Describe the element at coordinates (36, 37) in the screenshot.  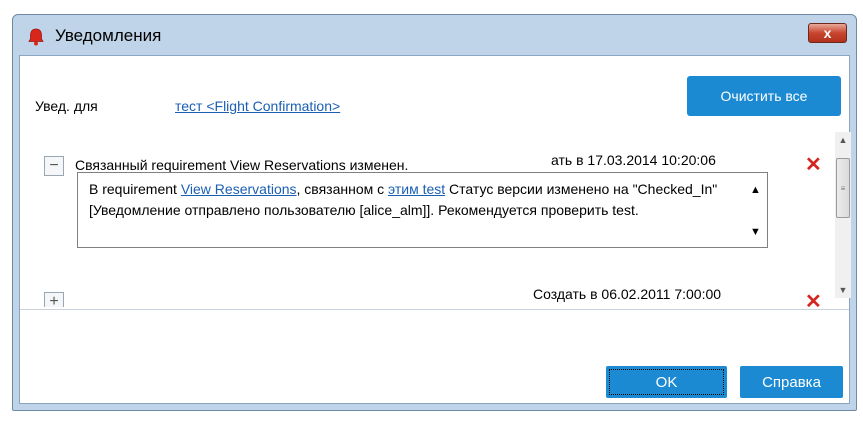
I see `bell-icon` at that location.